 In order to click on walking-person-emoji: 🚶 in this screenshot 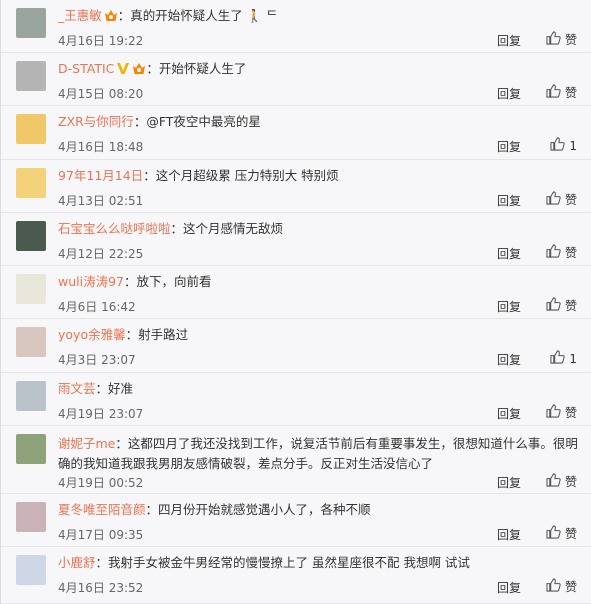, I will do `click(252, 15)`.